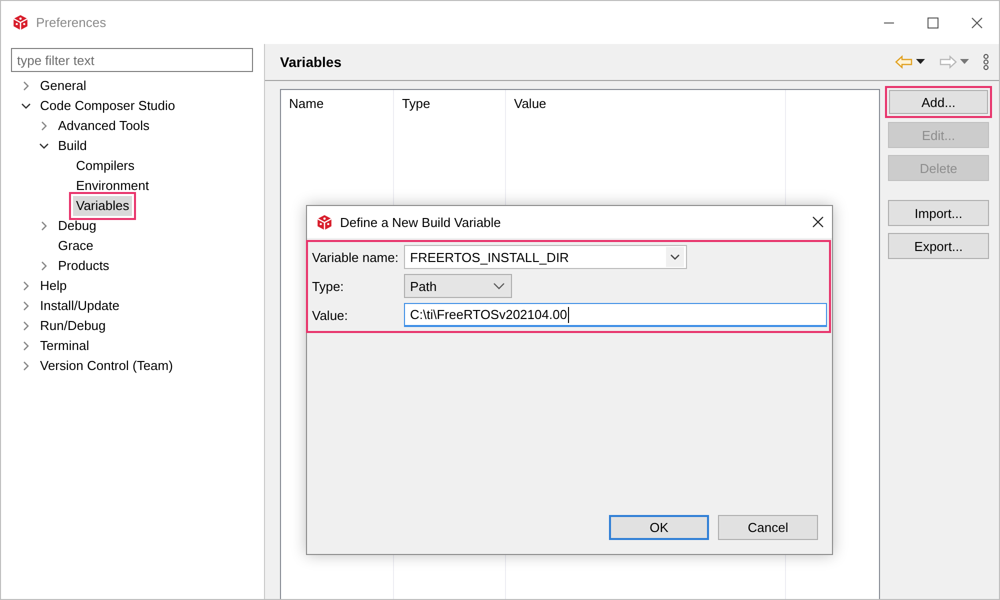  I want to click on forward-arrow-icon, so click(948, 62).